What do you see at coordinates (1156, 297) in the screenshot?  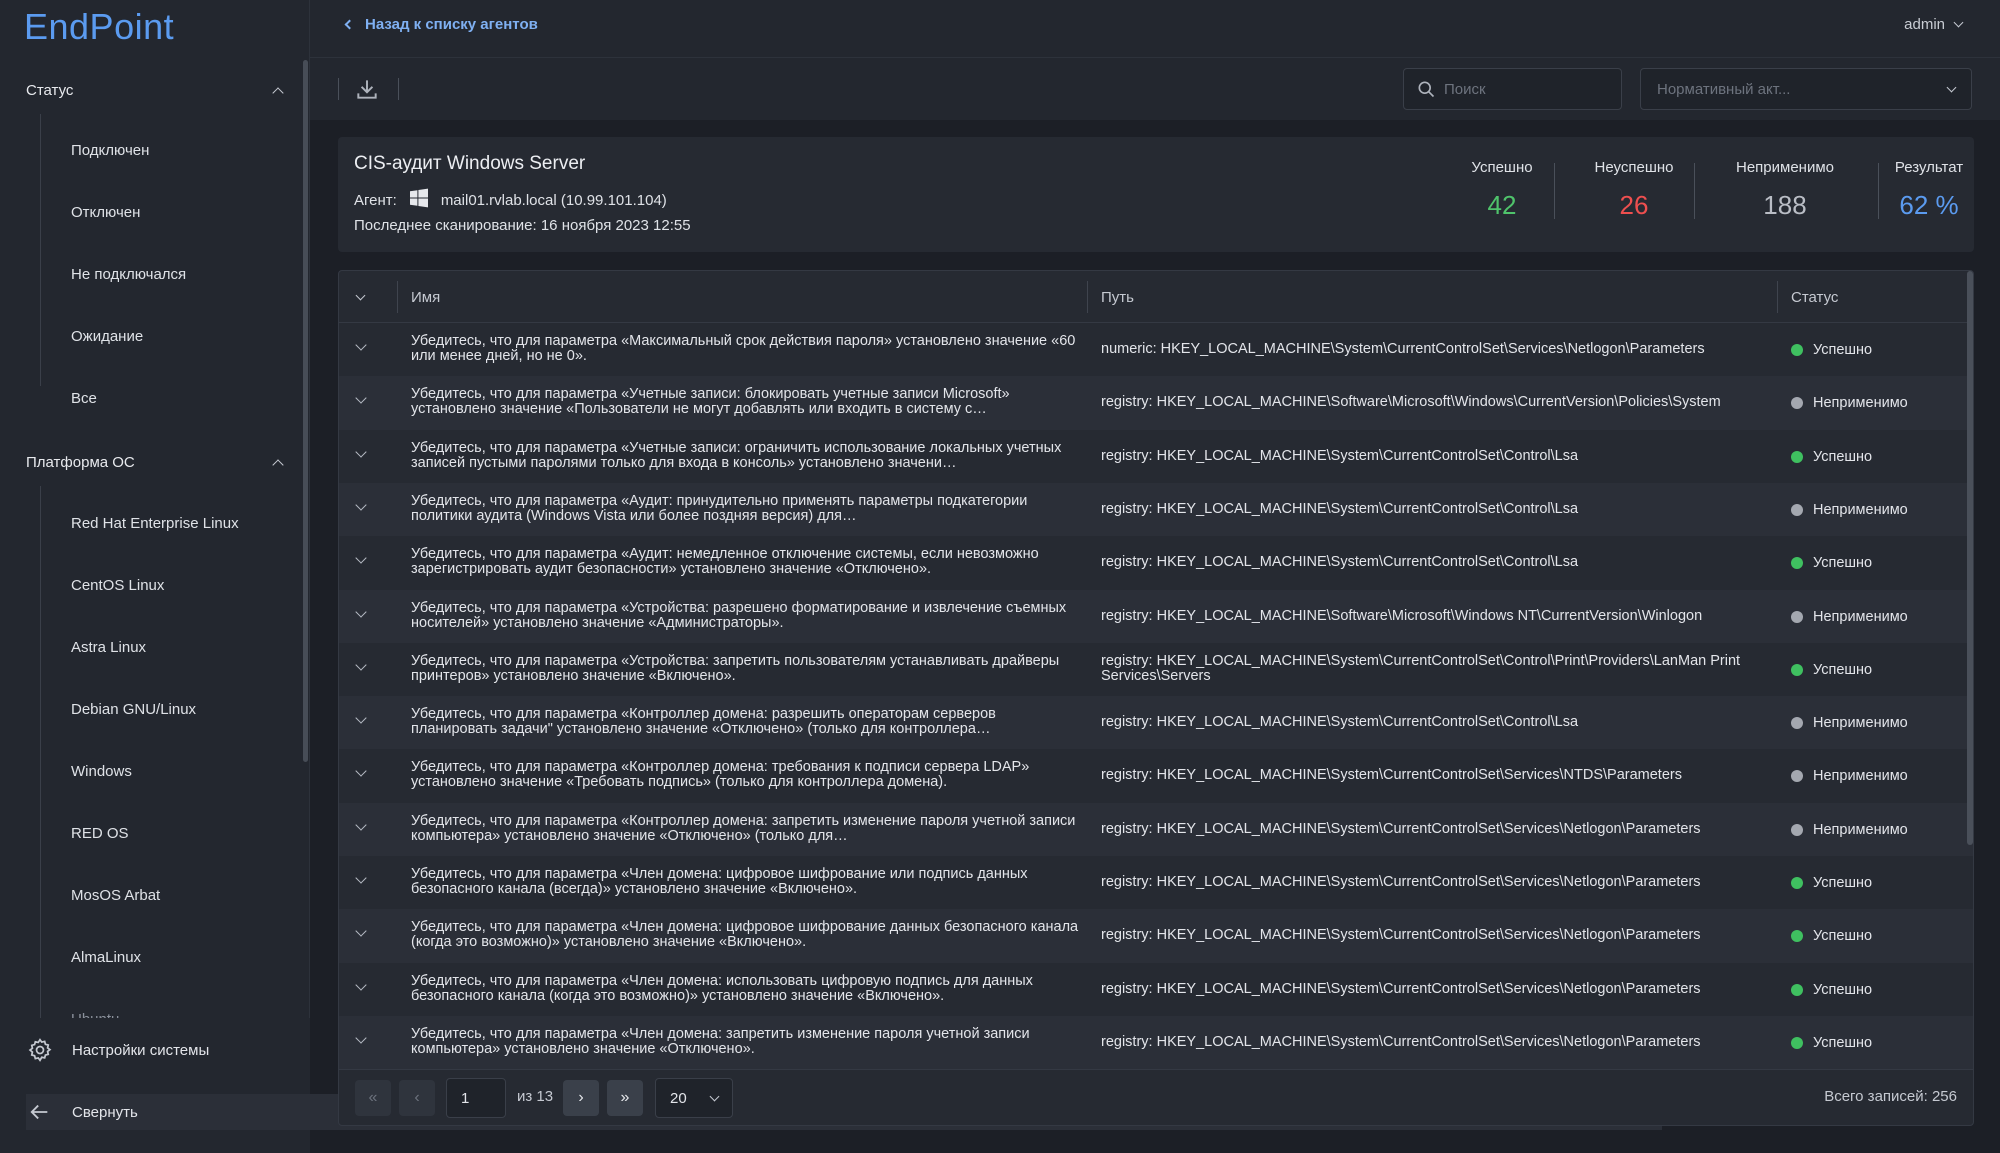 I see `table-header: Имя Путь Статус` at bounding box center [1156, 297].